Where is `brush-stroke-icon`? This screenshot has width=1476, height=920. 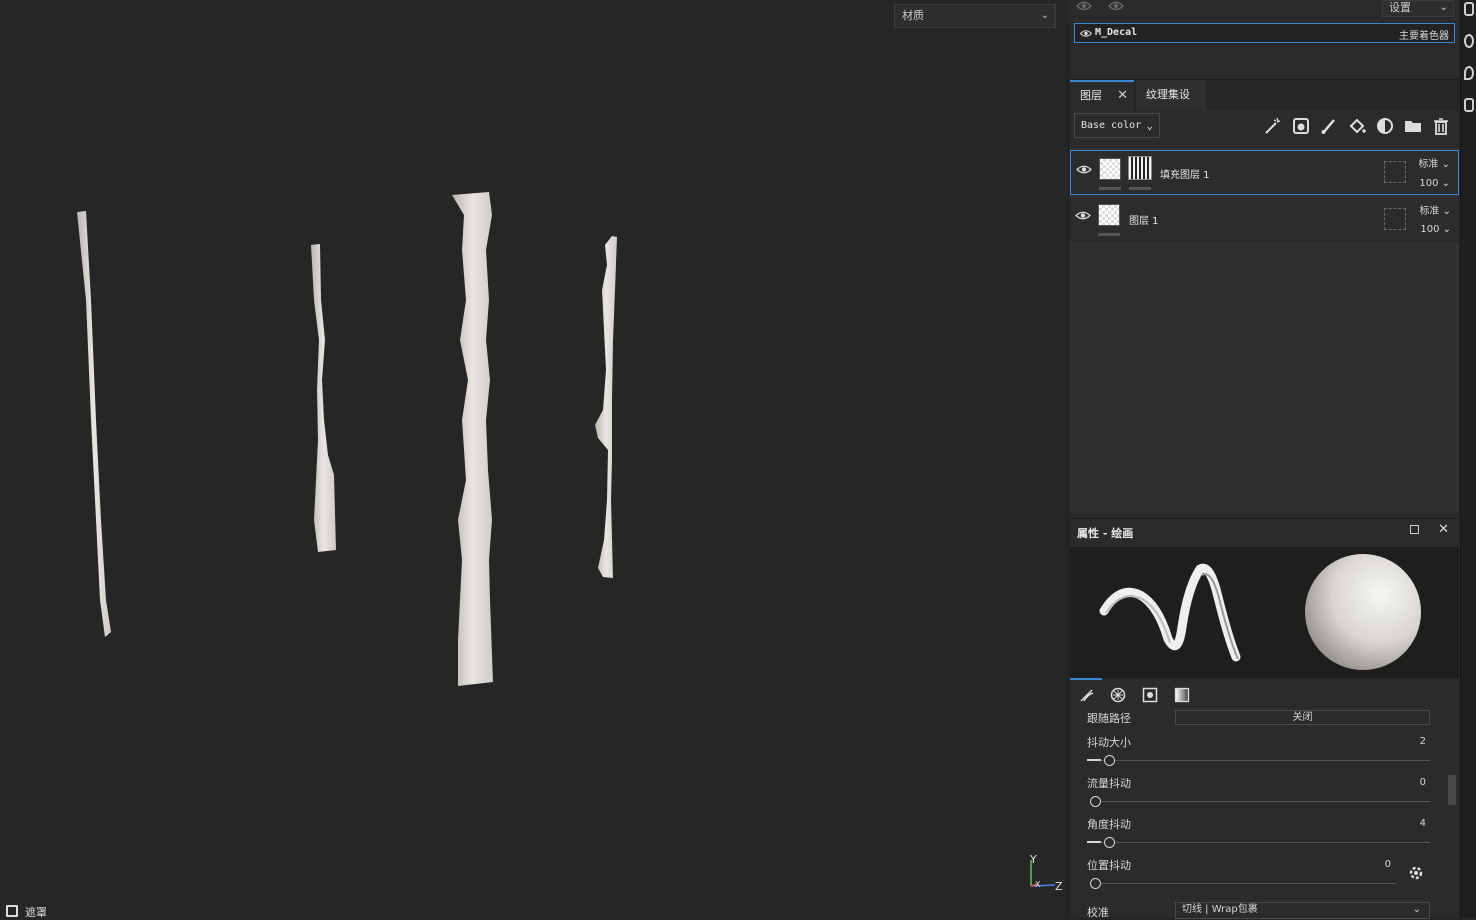
brush-stroke-icon is located at coordinates (1087, 695).